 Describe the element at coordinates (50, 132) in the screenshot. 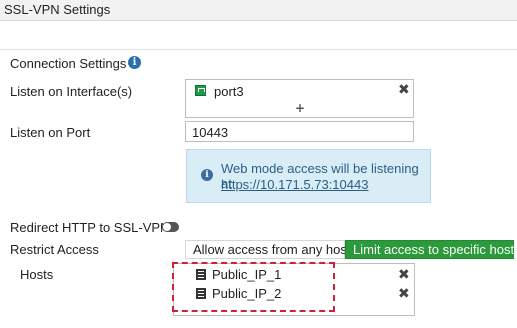

I see `listen-port-label: Listen on Port` at that location.